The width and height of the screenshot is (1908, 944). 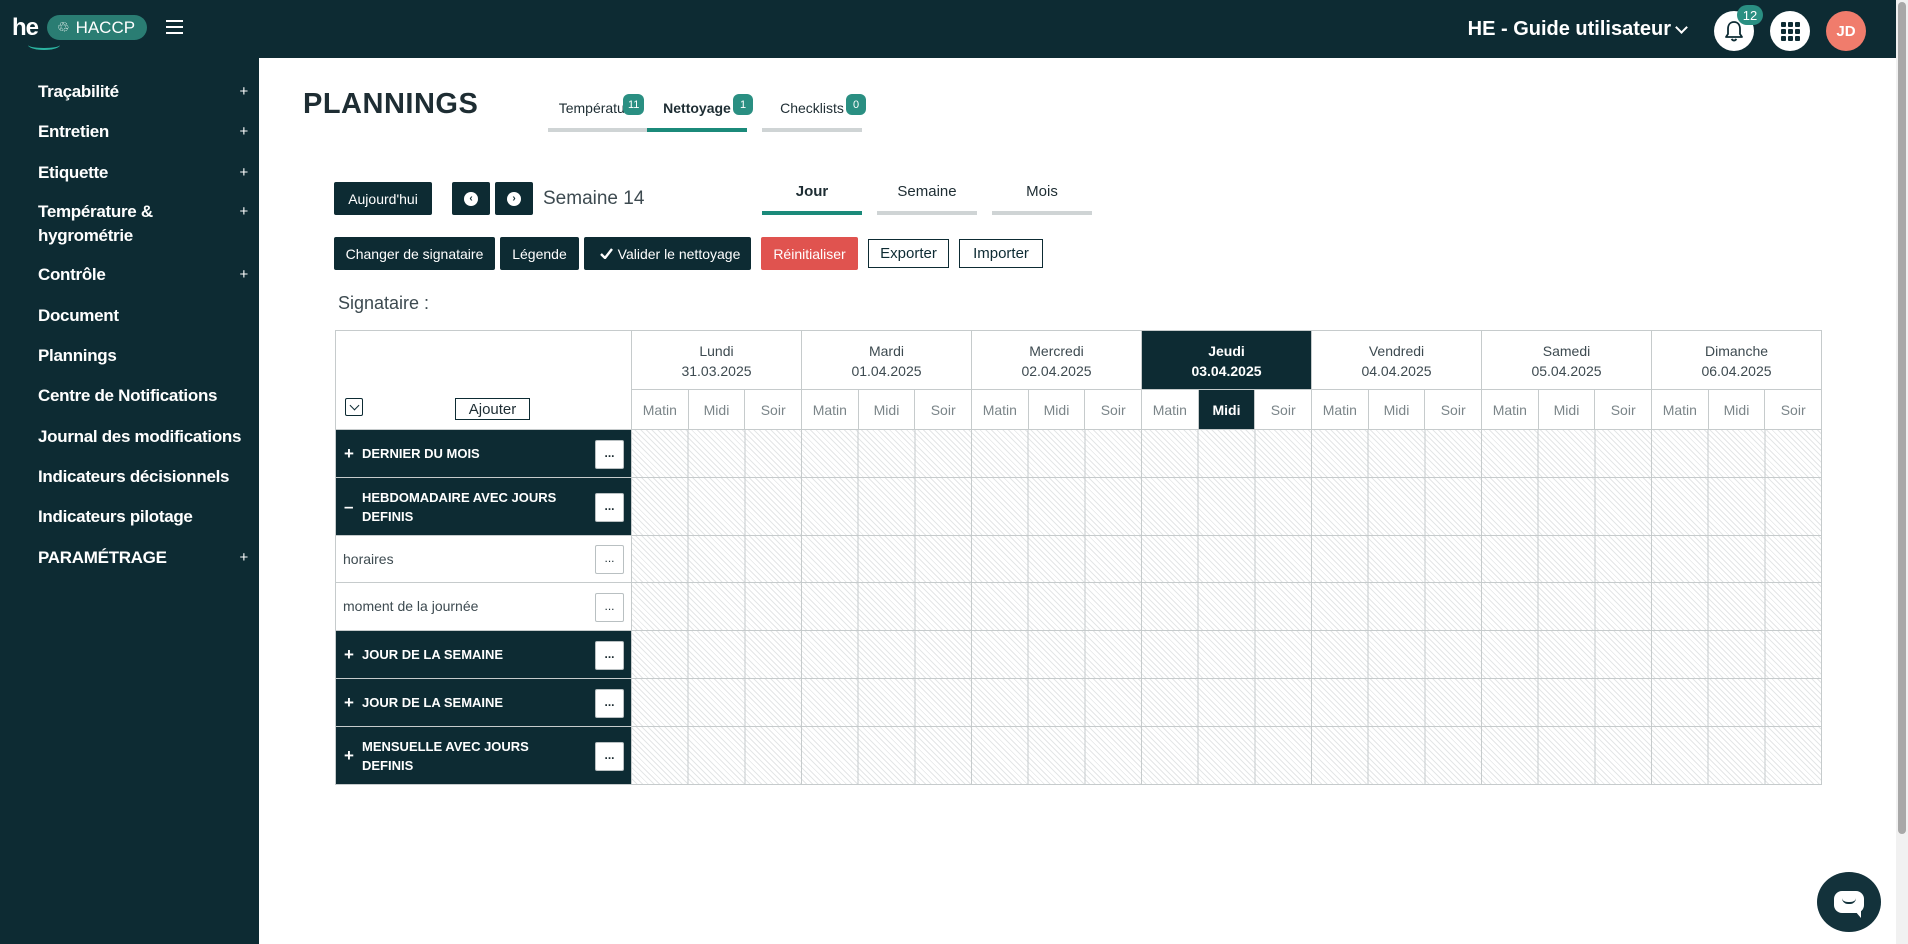 What do you see at coordinates (1846, 31) in the screenshot?
I see `user-avatar: JD` at bounding box center [1846, 31].